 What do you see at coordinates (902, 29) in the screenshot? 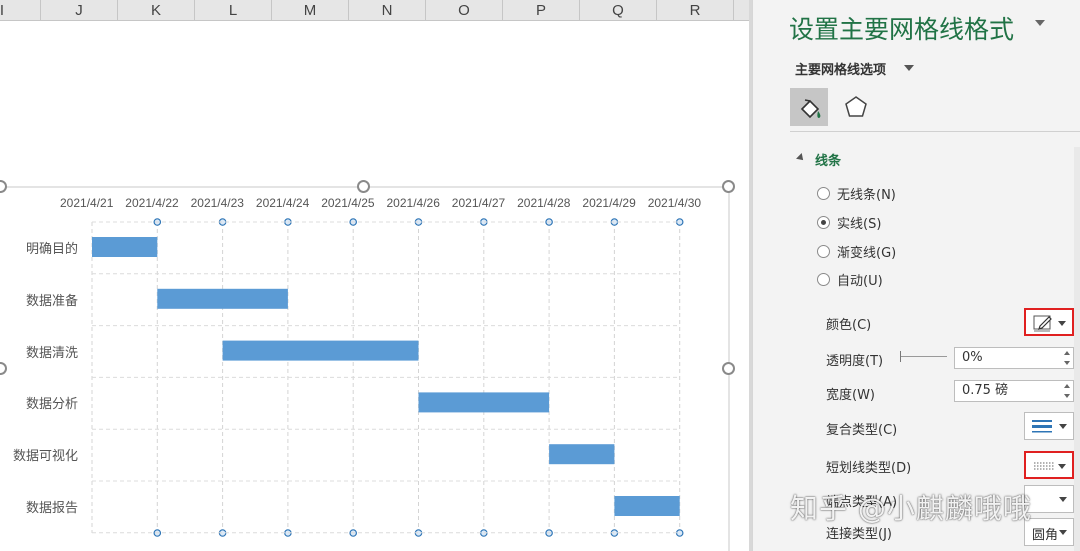
I see `pane-title: 设置主要网格线格式` at bounding box center [902, 29].